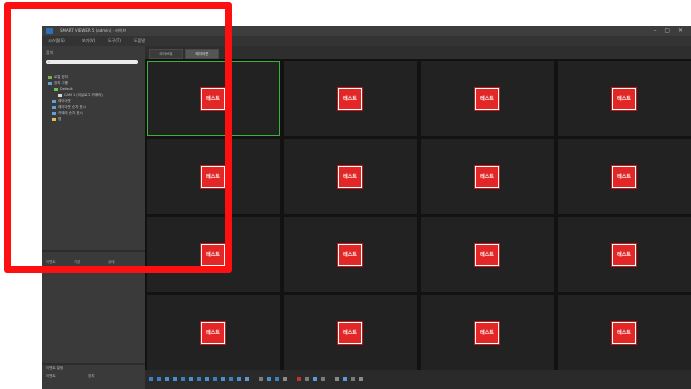  What do you see at coordinates (91, 376) in the screenshot?
I see `event-column-device: 장치` at bounding box center [91, 376].